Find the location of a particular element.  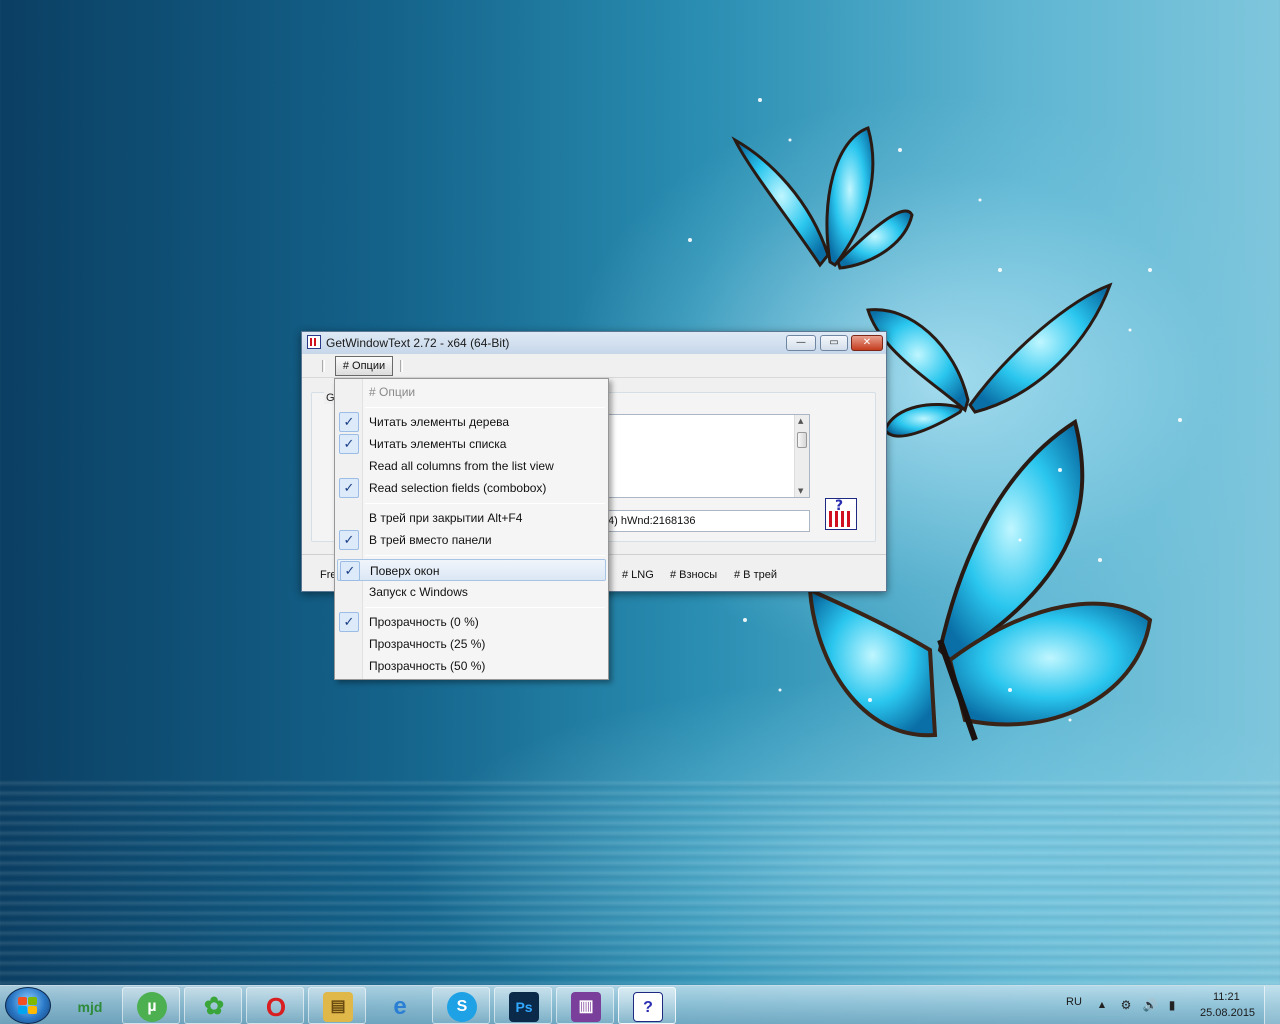

menu-item-label: Читать элементы дерева is located at coordinates (439, 422).